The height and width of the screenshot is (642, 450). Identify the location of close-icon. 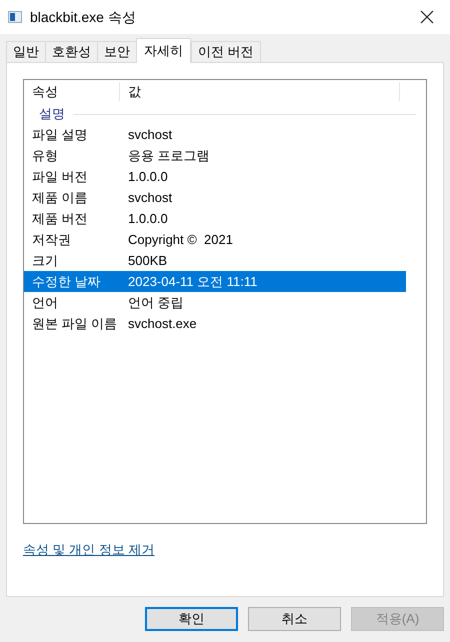
(427, 17).